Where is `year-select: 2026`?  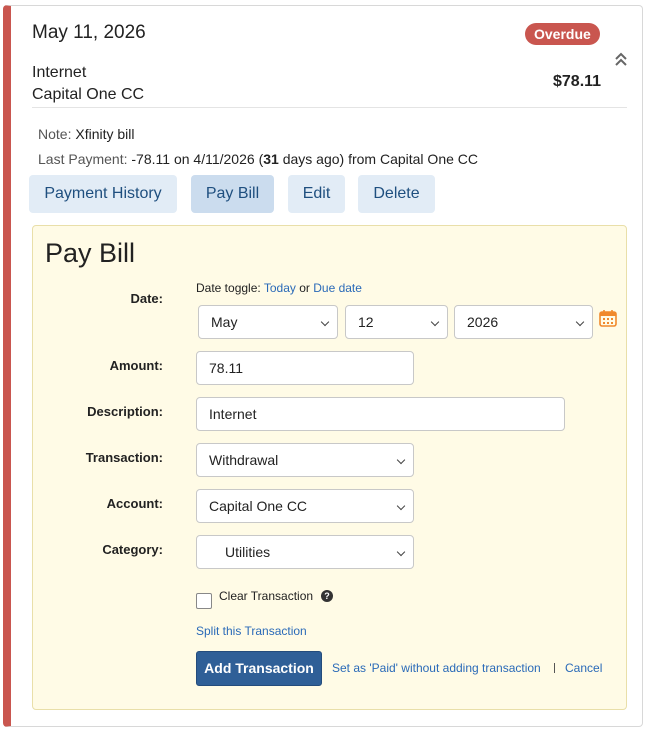
year-select: 2026 is located at coordinates (523, 322).